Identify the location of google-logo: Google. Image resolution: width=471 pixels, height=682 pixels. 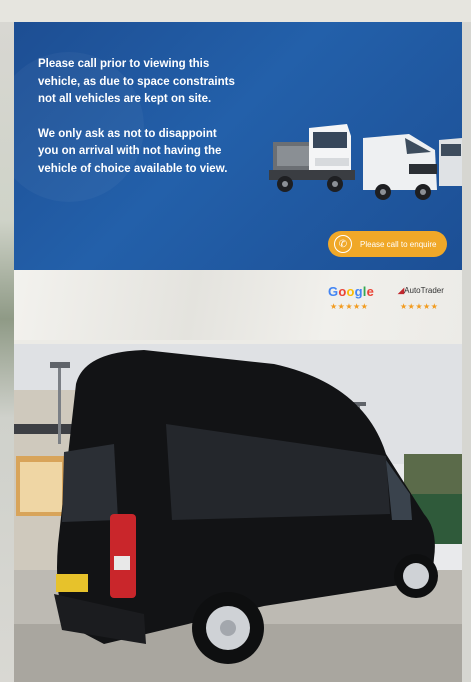
(351, 291).